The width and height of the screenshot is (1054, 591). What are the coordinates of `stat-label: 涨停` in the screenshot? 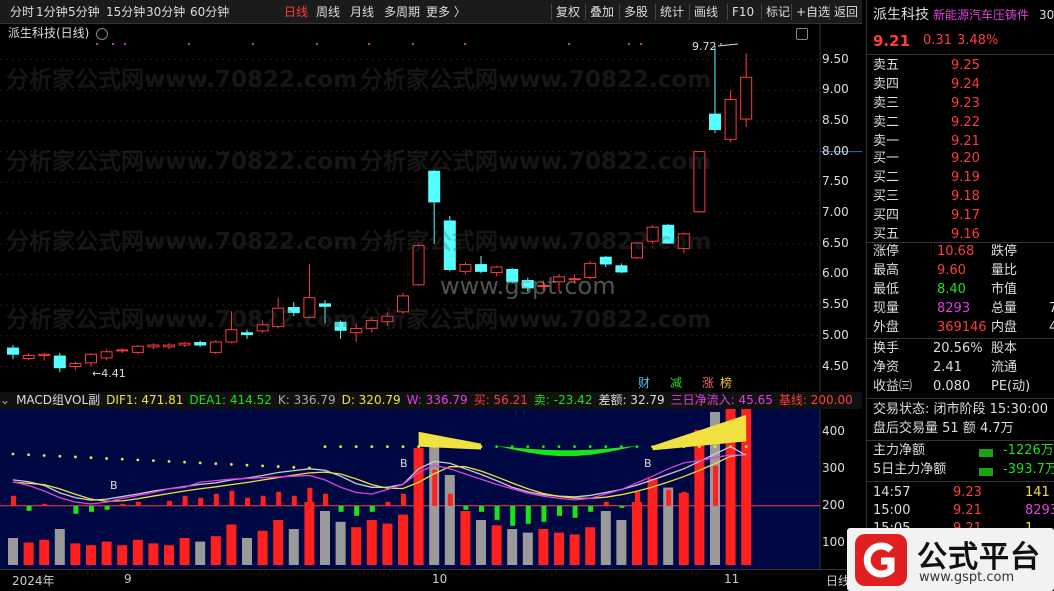 It's located at (886, 251).